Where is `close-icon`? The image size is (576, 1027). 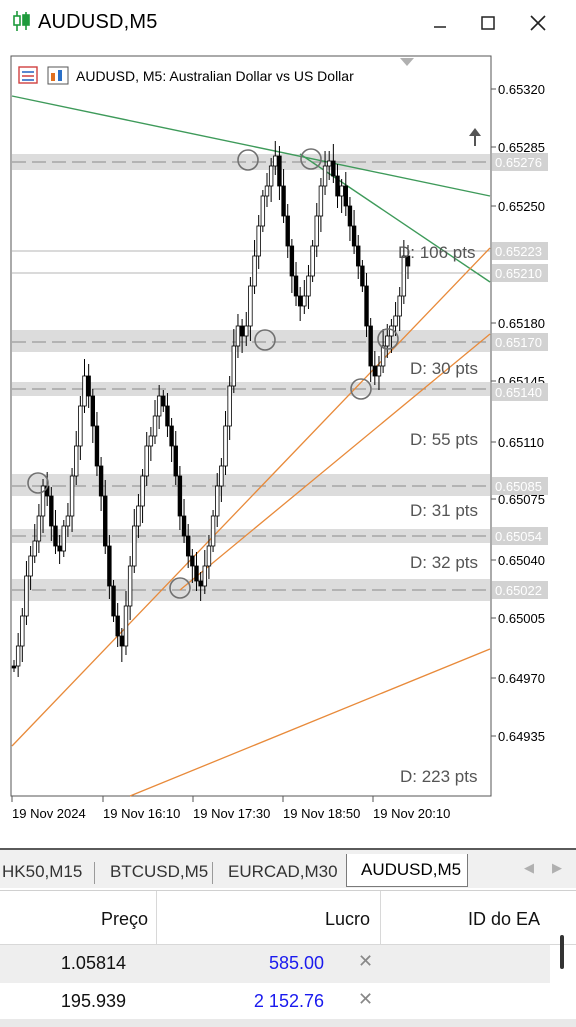
close-icon is located at coordinates (538, 23).